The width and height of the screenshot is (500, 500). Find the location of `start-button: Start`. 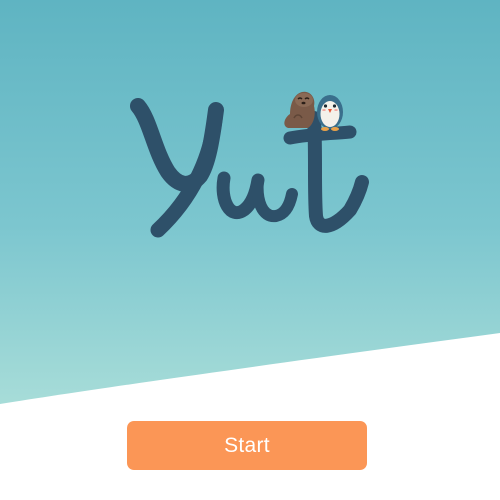

start-button: Start is located at coordinates (247, 445).